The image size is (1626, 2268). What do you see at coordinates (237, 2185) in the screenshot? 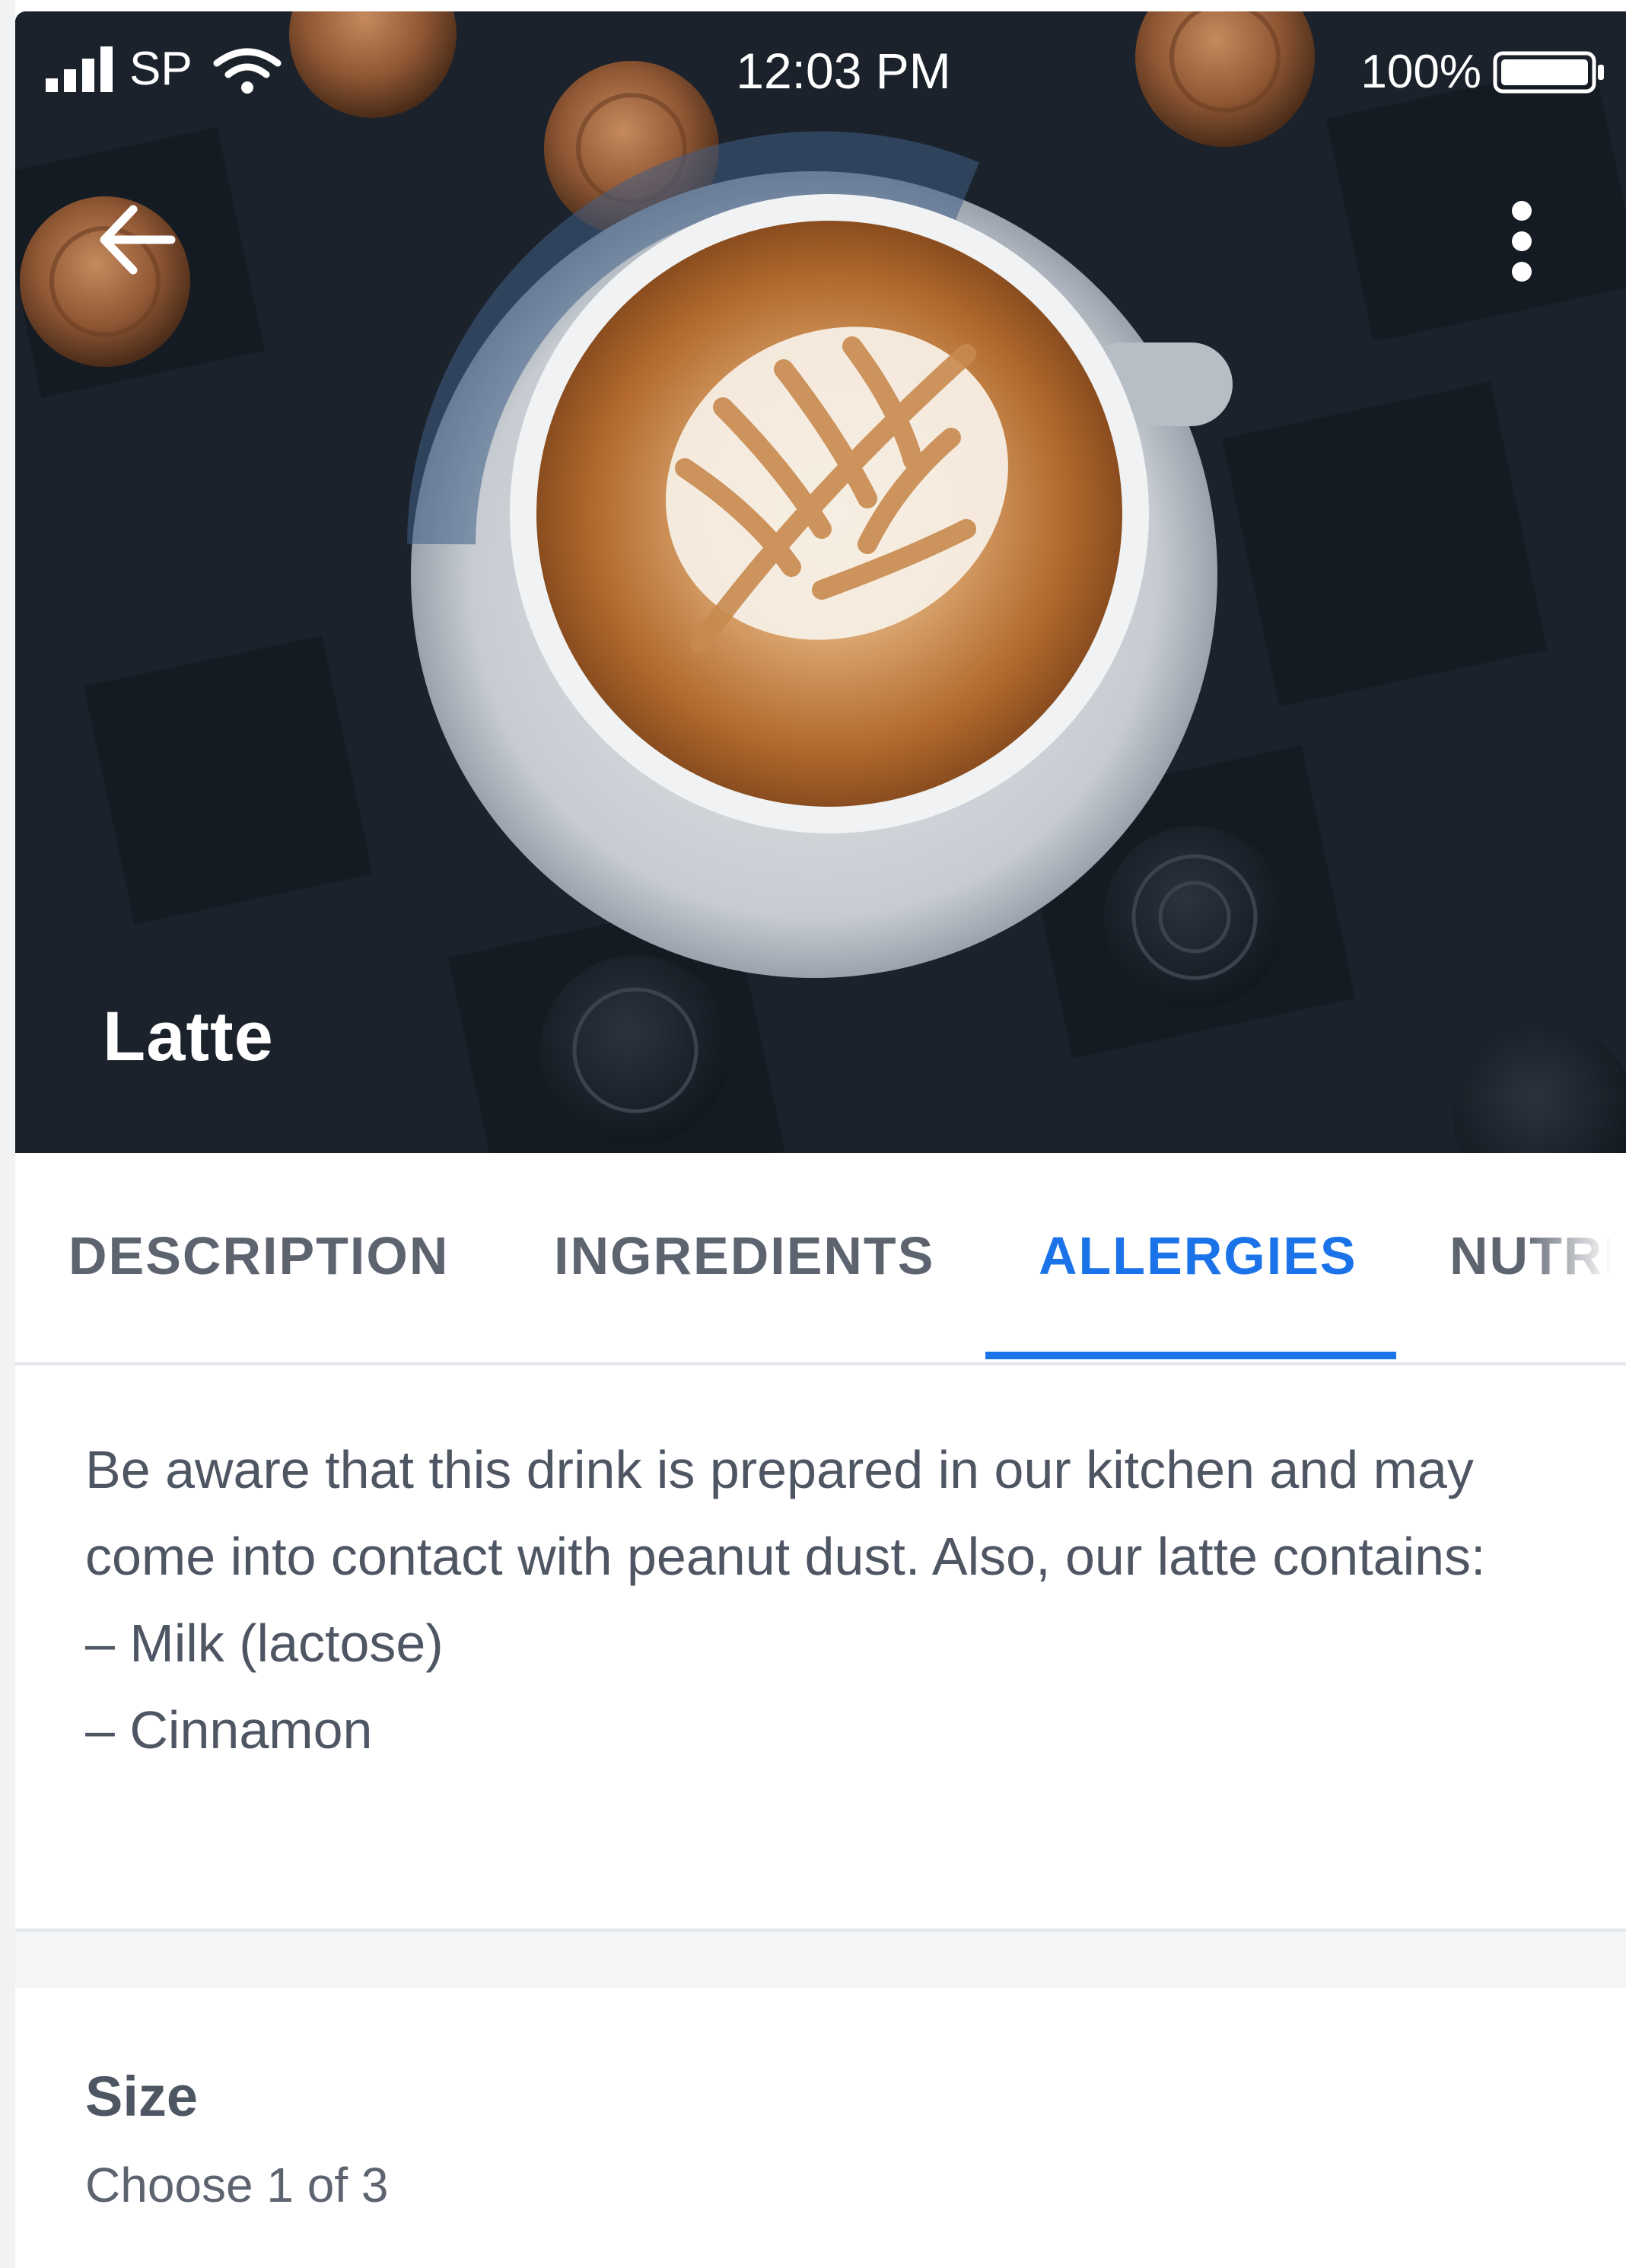
I see `size-hint: Choose 1 of 3` at bounding box center [237, 2185].